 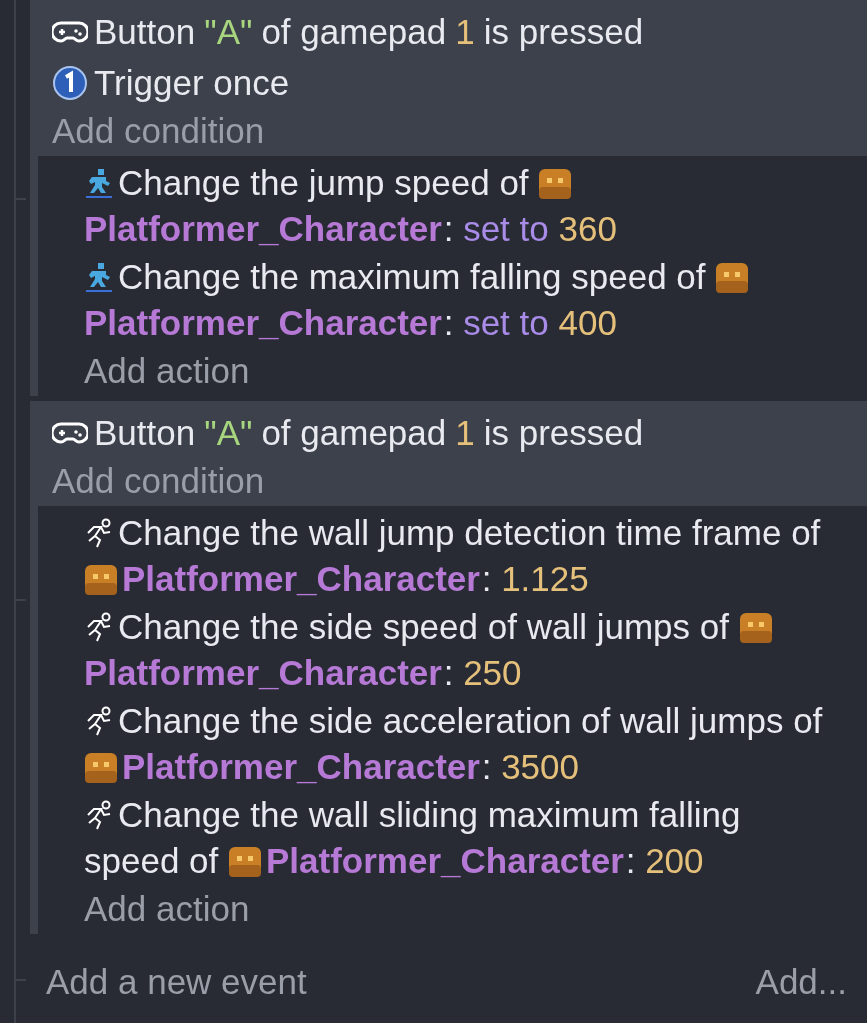 I want to click on add-event-link: Add a new event, so click(x=176, y=982).